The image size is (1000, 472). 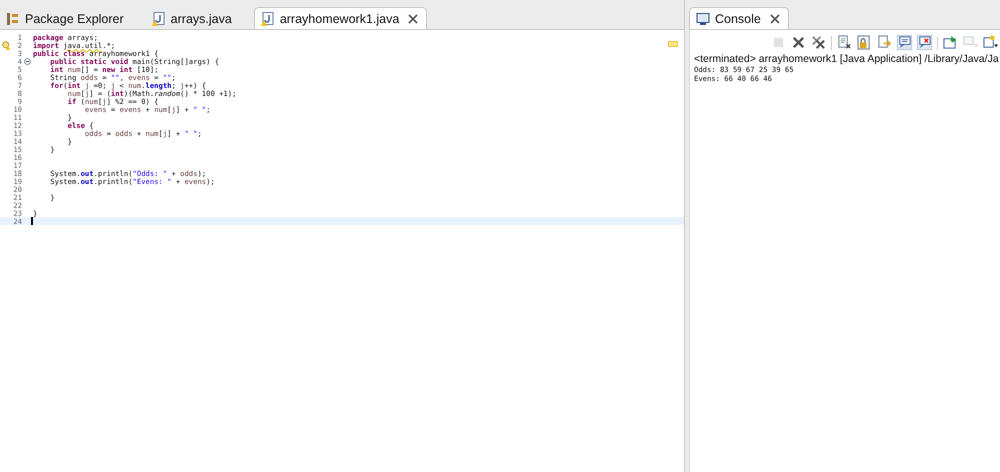 What do you see at coordinates (703, 19) in the screenshot?
I see `monitor-icon` at bounding box center [703, 19].